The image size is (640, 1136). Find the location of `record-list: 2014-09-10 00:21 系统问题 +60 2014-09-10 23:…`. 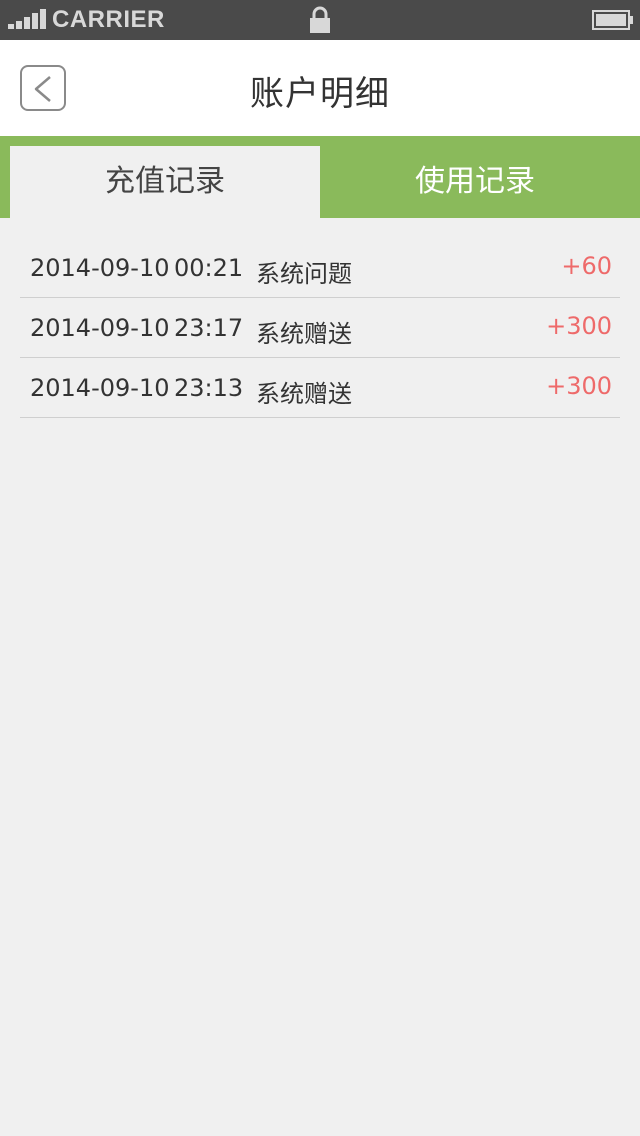

record-list: 2014-09-10 00:21 系统问题 +60 2014-09-10 23:… is located at coordinates (320, 328).